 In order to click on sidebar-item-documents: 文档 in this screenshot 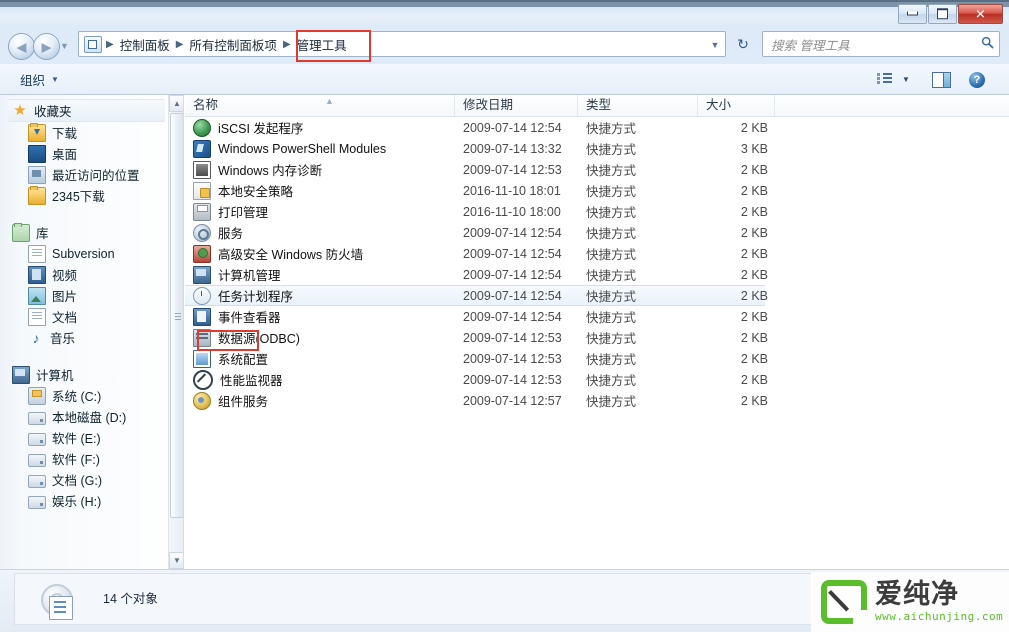, I will do `click(91, 316)`.